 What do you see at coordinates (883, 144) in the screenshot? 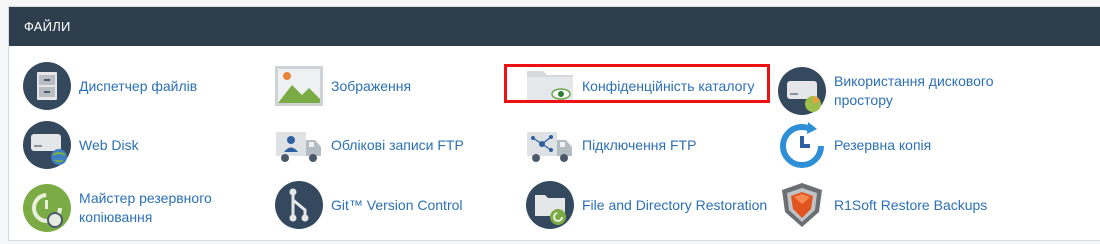
I see `item-label: Резервна копія` at bounding box center [883, 144].